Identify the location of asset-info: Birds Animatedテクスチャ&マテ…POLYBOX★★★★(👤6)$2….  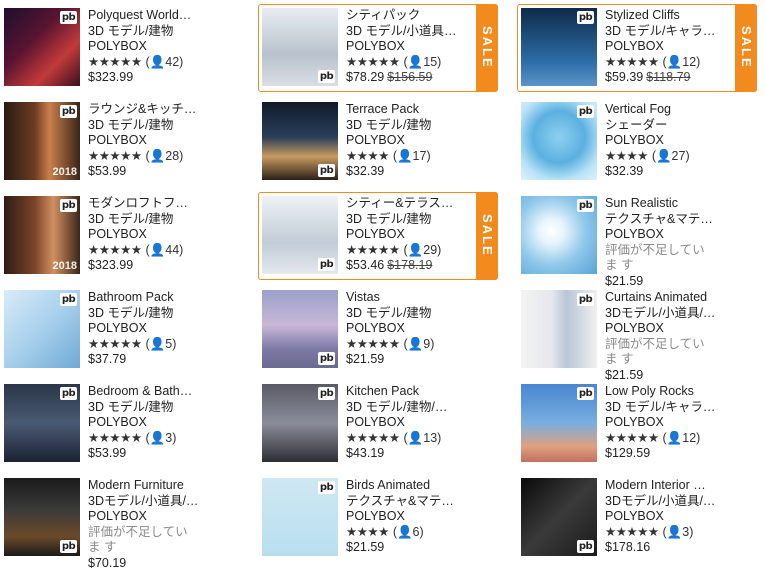
(402, 517).